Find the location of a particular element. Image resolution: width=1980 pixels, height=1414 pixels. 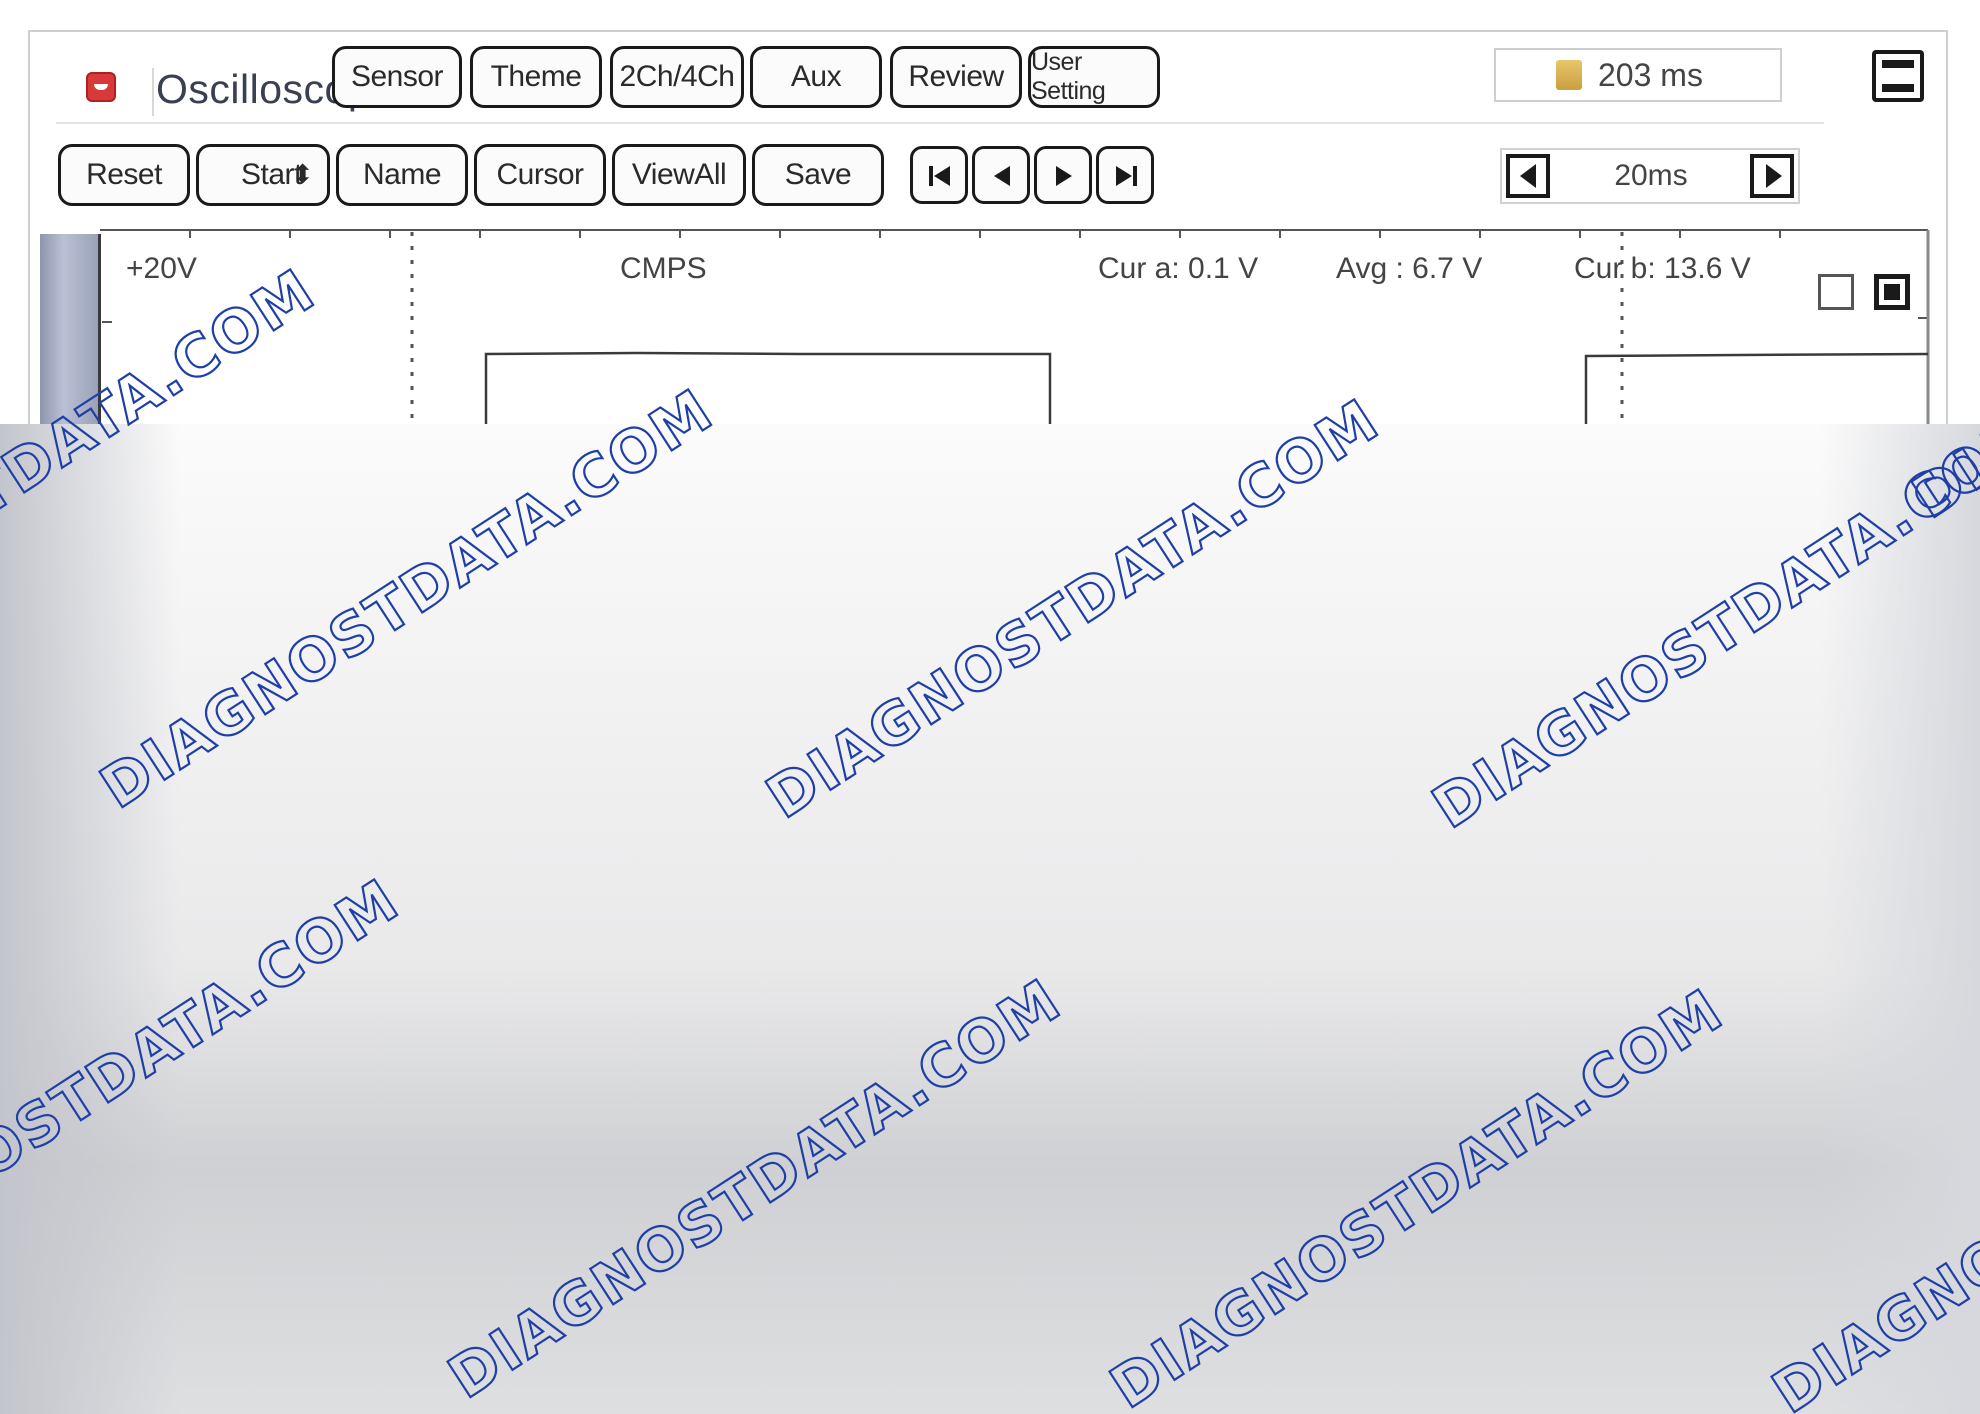

view-all-button: ViewAll is located at coordinates (679, 175).